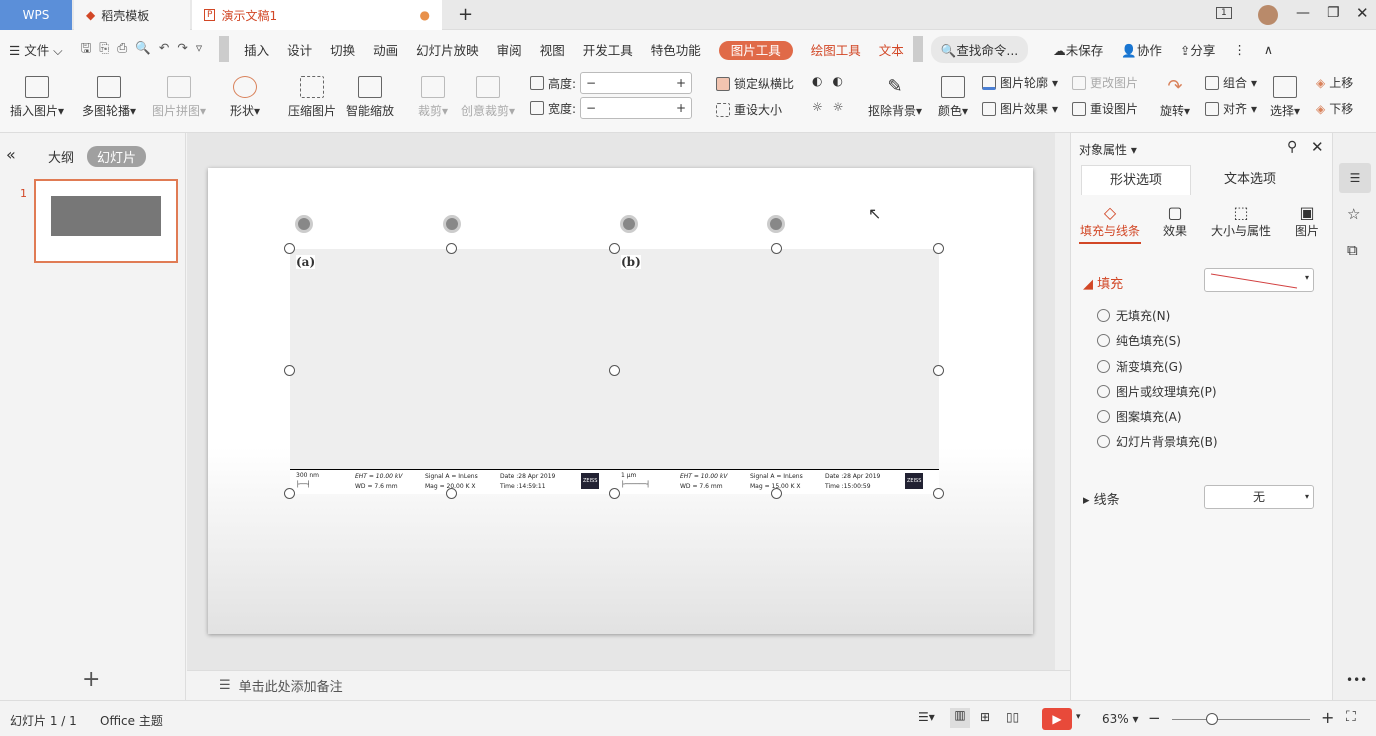 Image resolution: width=1376 pixels, height=736 pixels. What do you see at coordinates (37, 97) in the screenshot?
I see `insert-picture-button: 插入图片▾` at bounding box center [37, 97].